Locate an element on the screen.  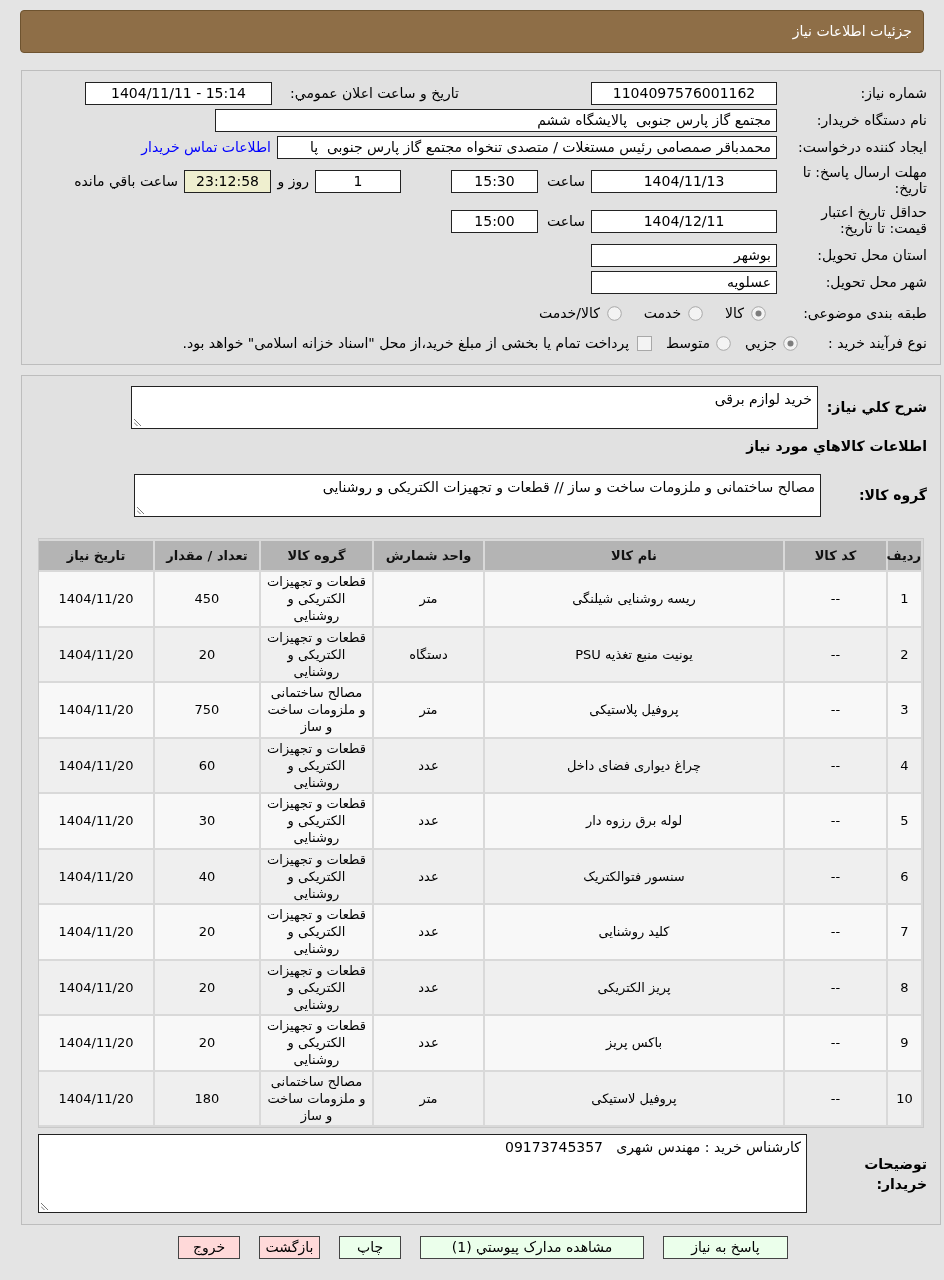
buyer-notes-field: کارشناس خرید : مهندس شهری 09173745357 is located at coordinates (422, 1173).